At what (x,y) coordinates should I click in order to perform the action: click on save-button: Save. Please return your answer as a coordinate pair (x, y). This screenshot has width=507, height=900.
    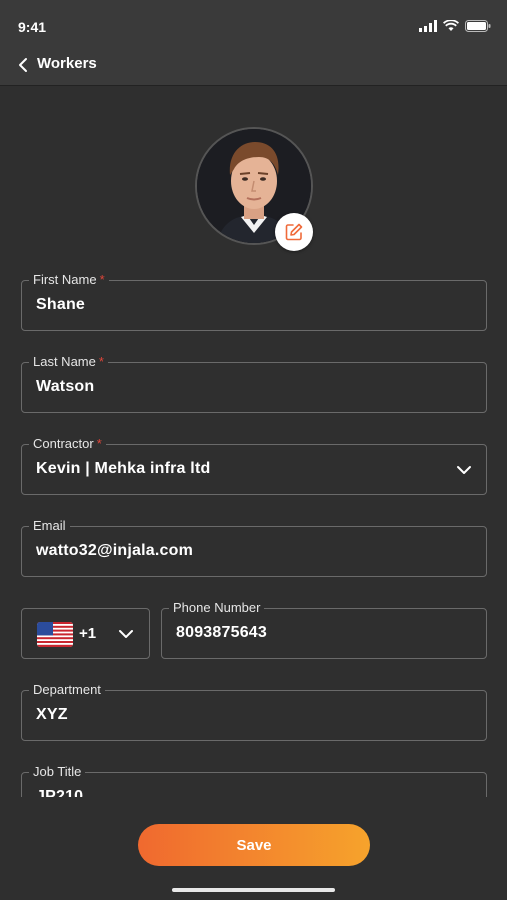
    Looking at the image, I should click on (254, 845).